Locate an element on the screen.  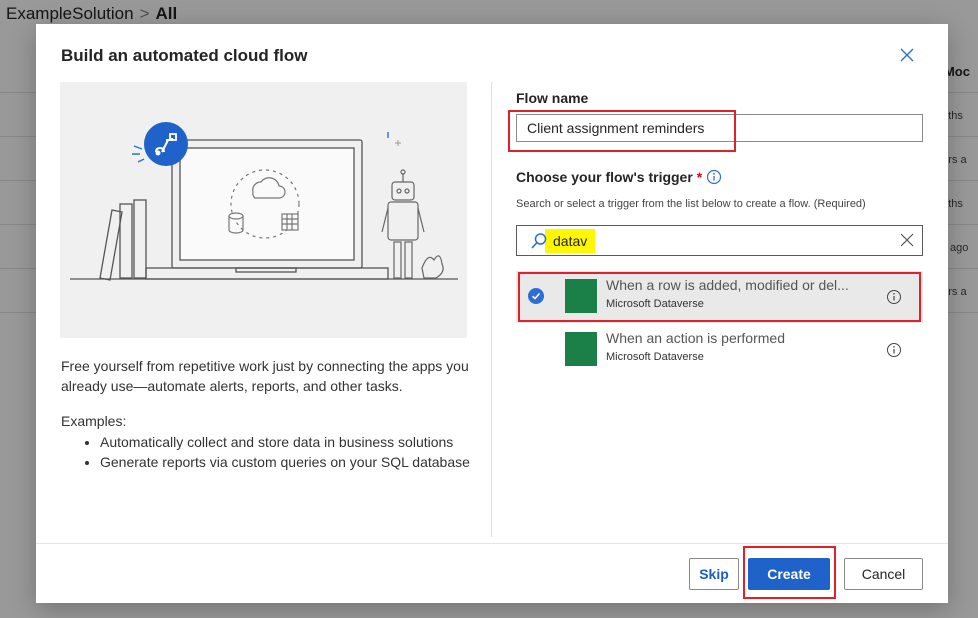
flow-icon is located at coordinates (166, 144).